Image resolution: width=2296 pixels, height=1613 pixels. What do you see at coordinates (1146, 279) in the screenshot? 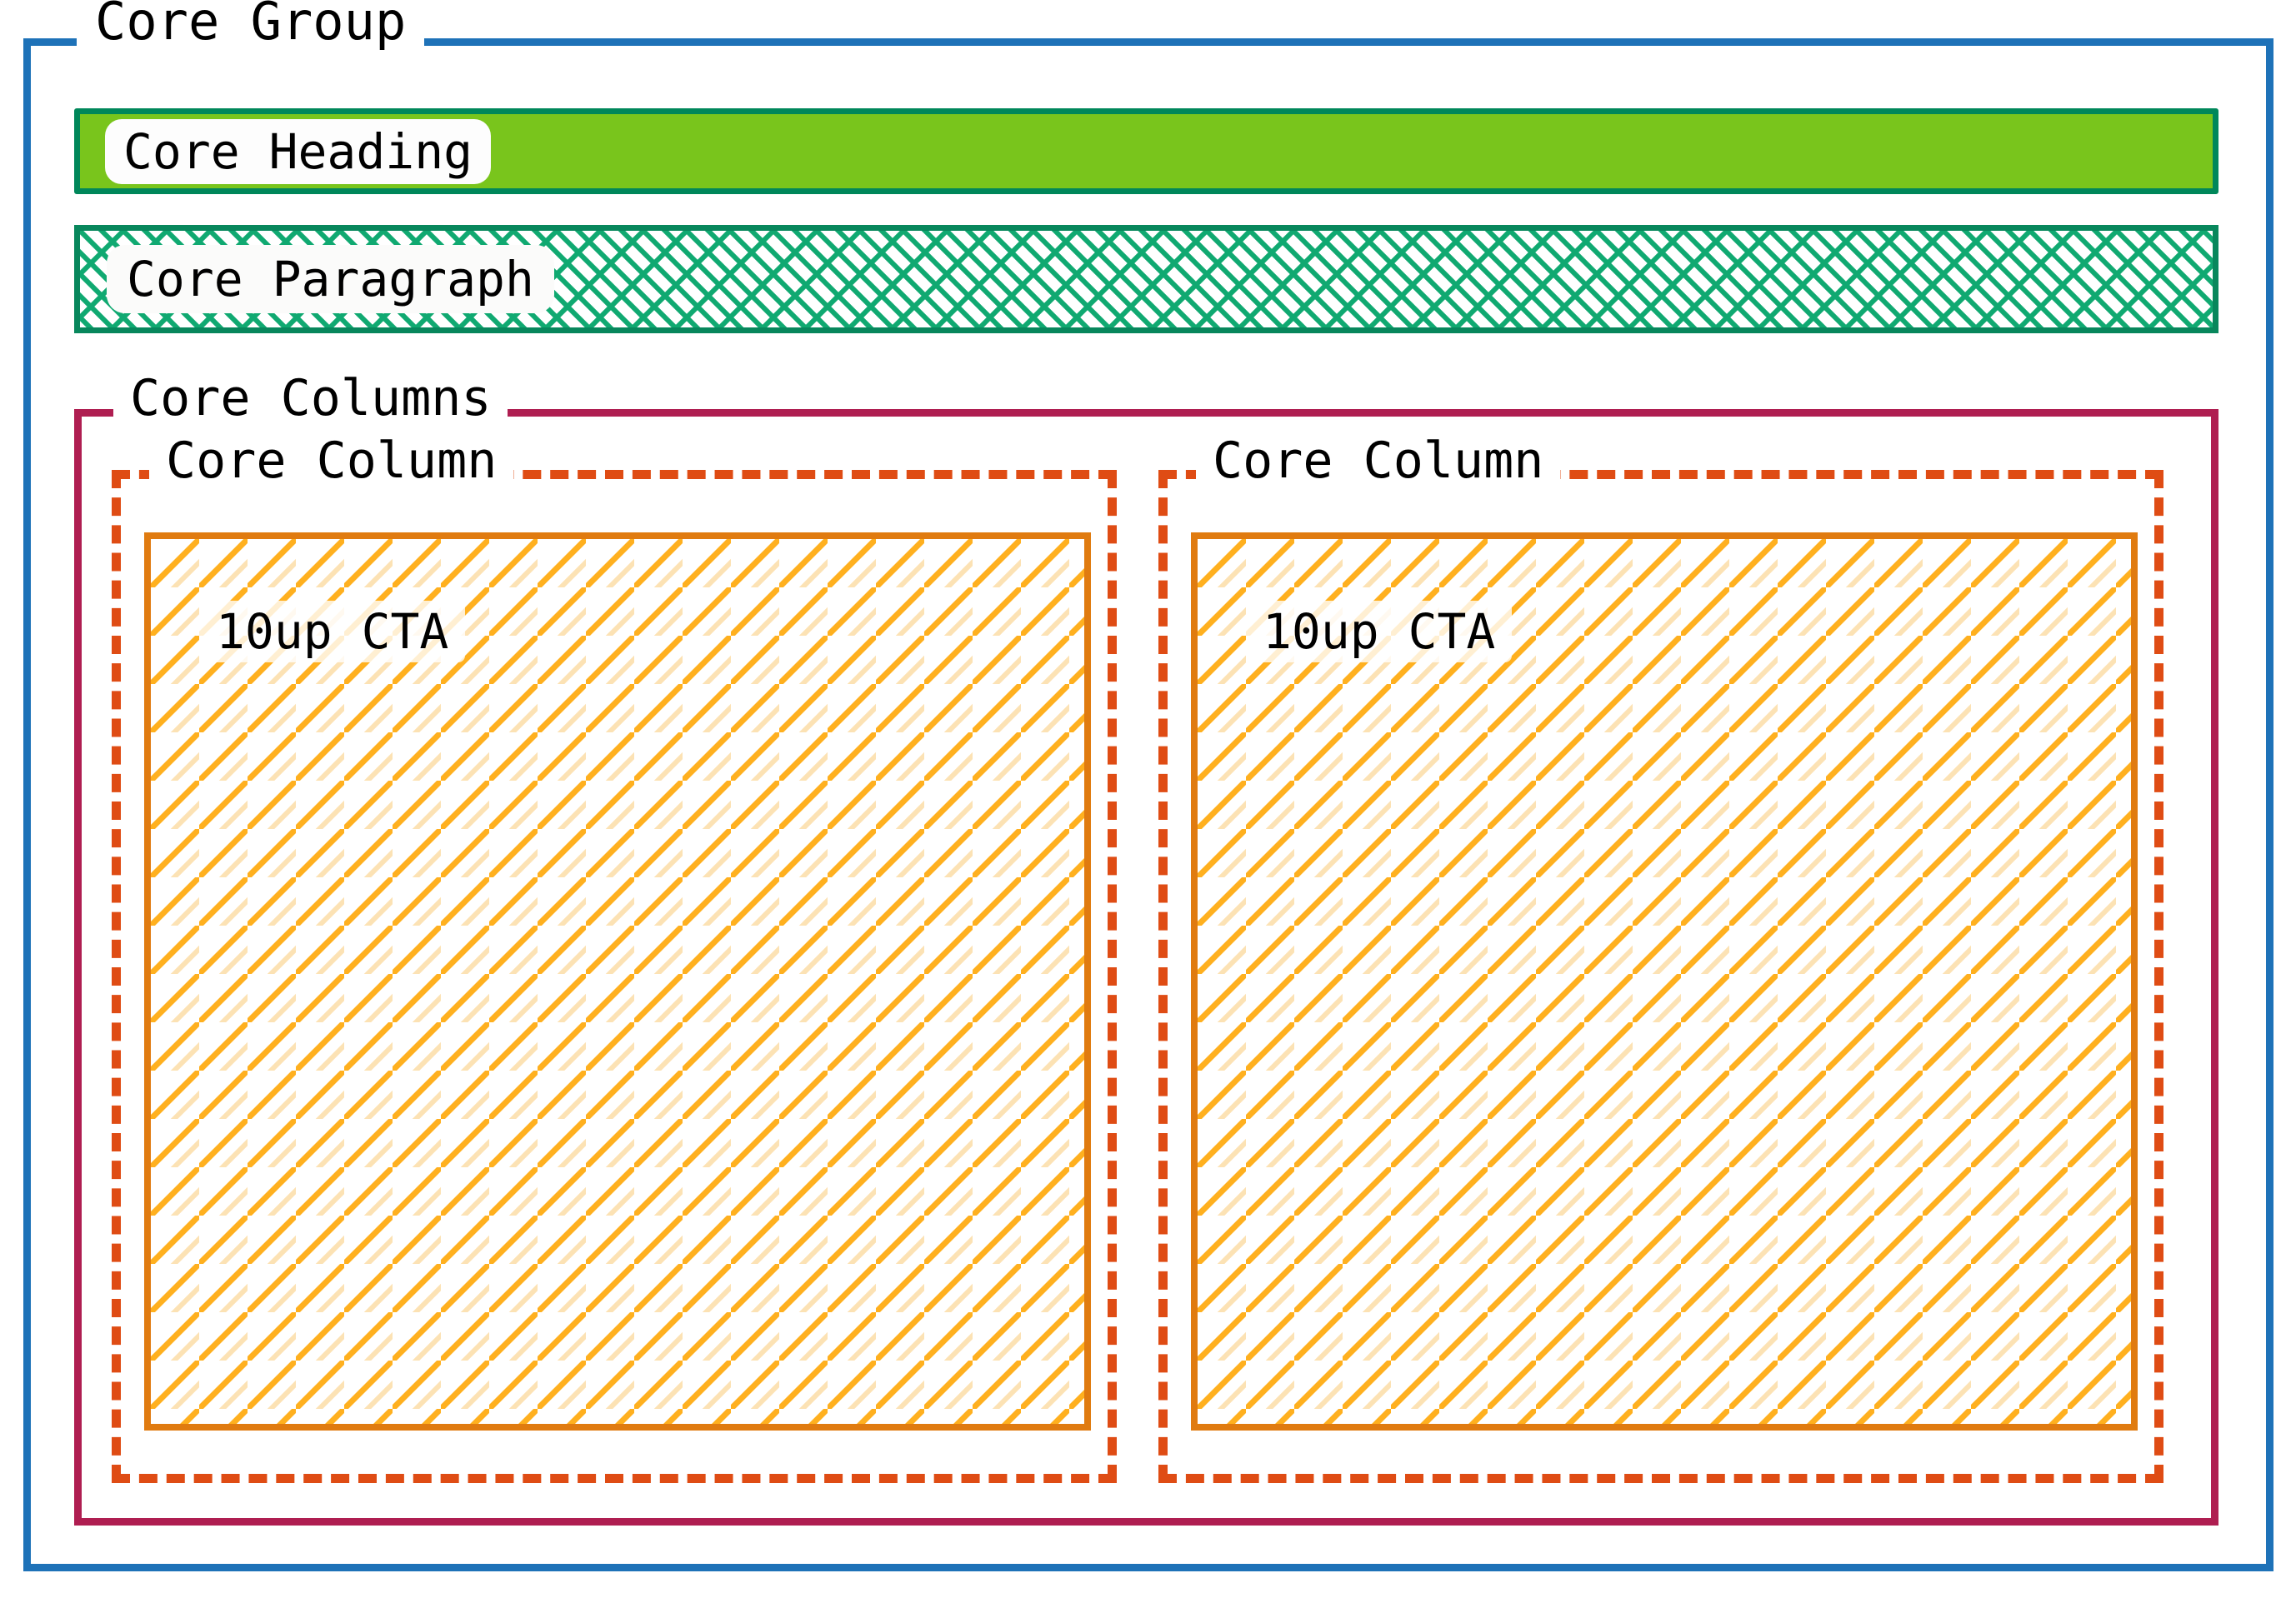
I see `core-paragraph-block: Core Paragraph` at bounding box center [1146, 279].